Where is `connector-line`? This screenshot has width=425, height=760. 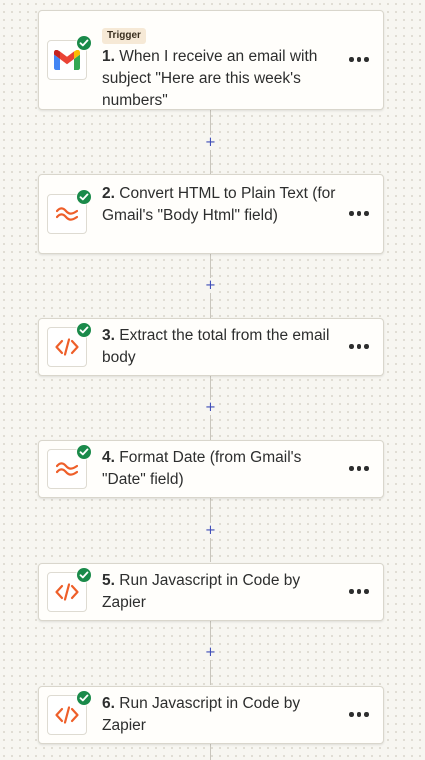 connector-line is located at coordinates (210, 752).